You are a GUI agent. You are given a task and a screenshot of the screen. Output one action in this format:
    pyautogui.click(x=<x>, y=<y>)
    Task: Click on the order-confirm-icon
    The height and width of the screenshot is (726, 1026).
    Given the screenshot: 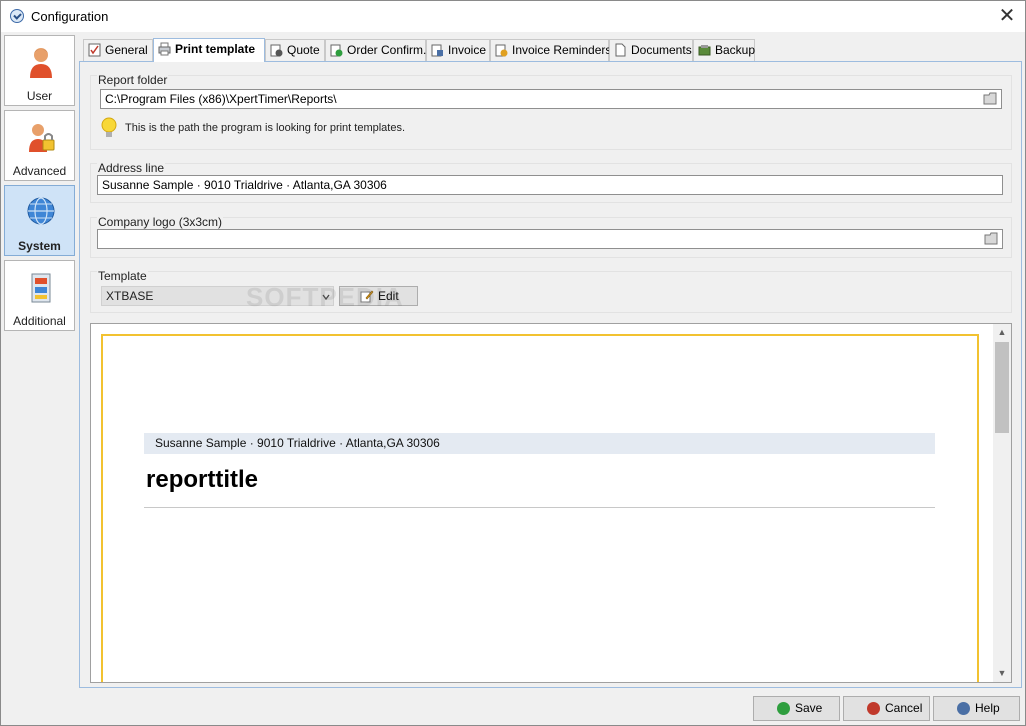 What is the action you would take?
    pyautogui.click(x=336, y=50)
    